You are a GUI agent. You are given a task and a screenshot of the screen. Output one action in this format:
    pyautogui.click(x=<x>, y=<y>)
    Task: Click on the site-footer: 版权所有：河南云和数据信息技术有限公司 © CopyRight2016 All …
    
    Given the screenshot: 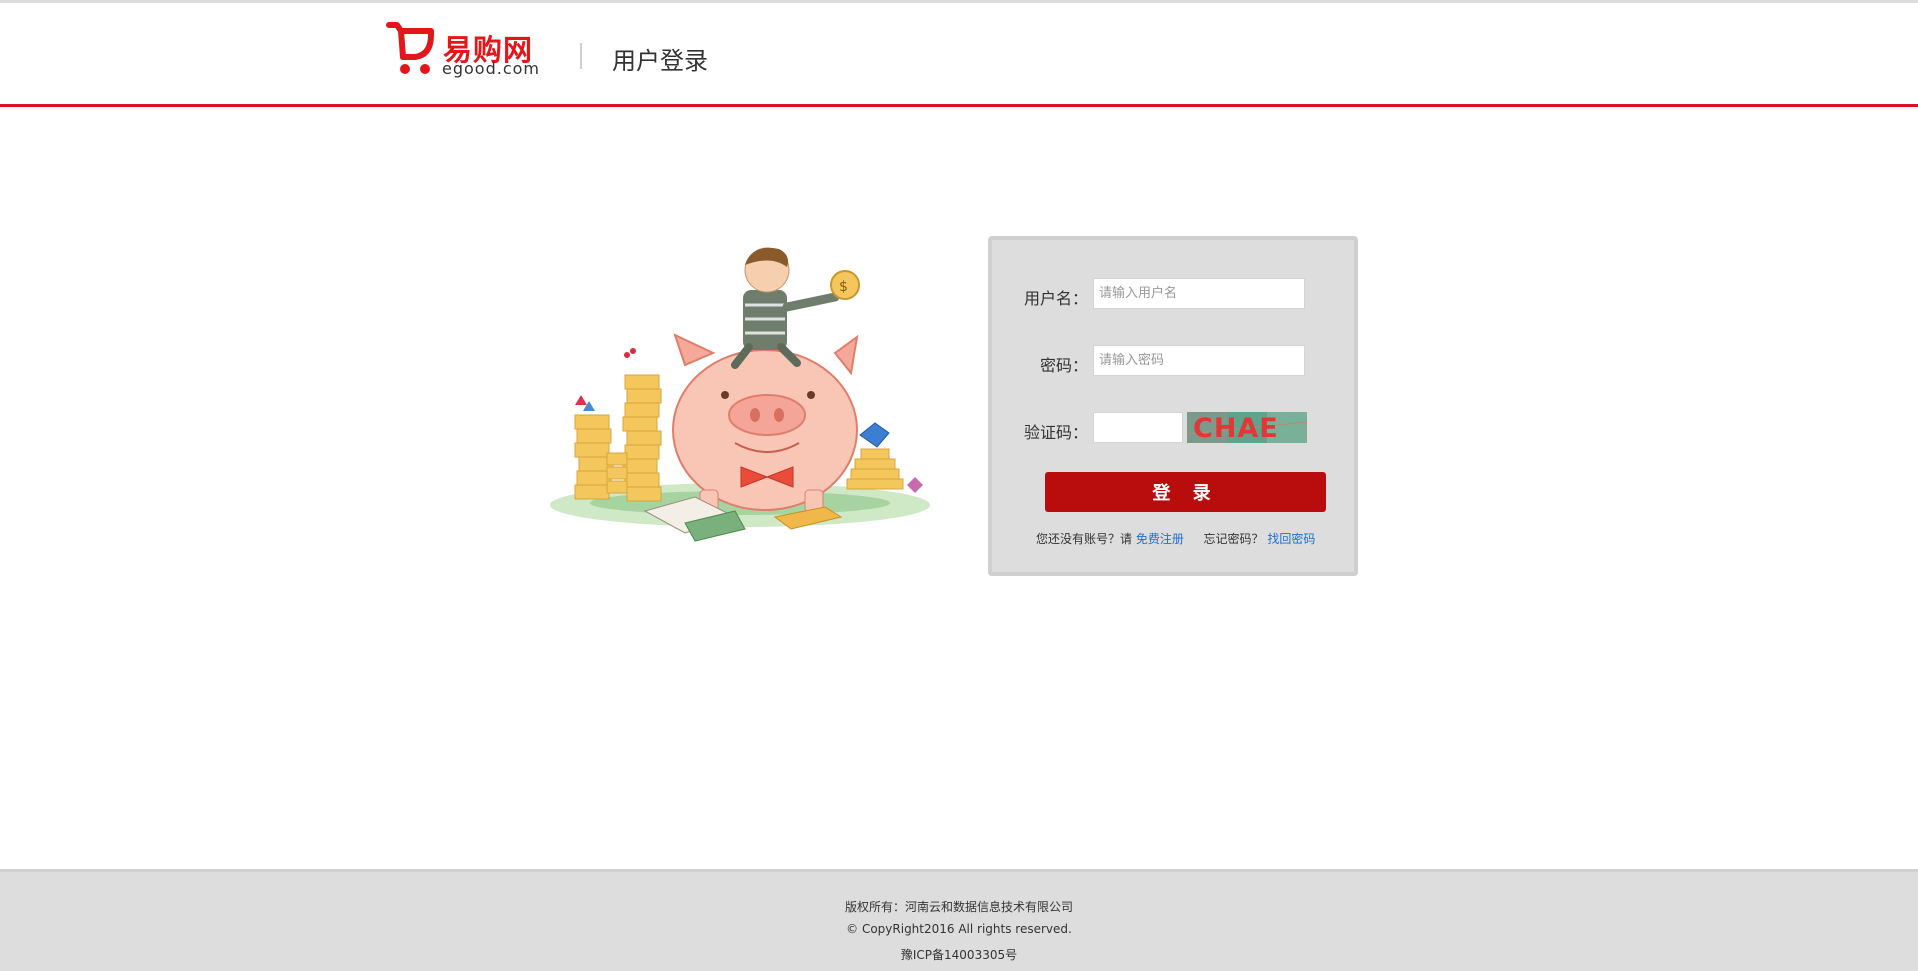 What is the action you would take?
    pyautogui.click(x=959, y=920)
    